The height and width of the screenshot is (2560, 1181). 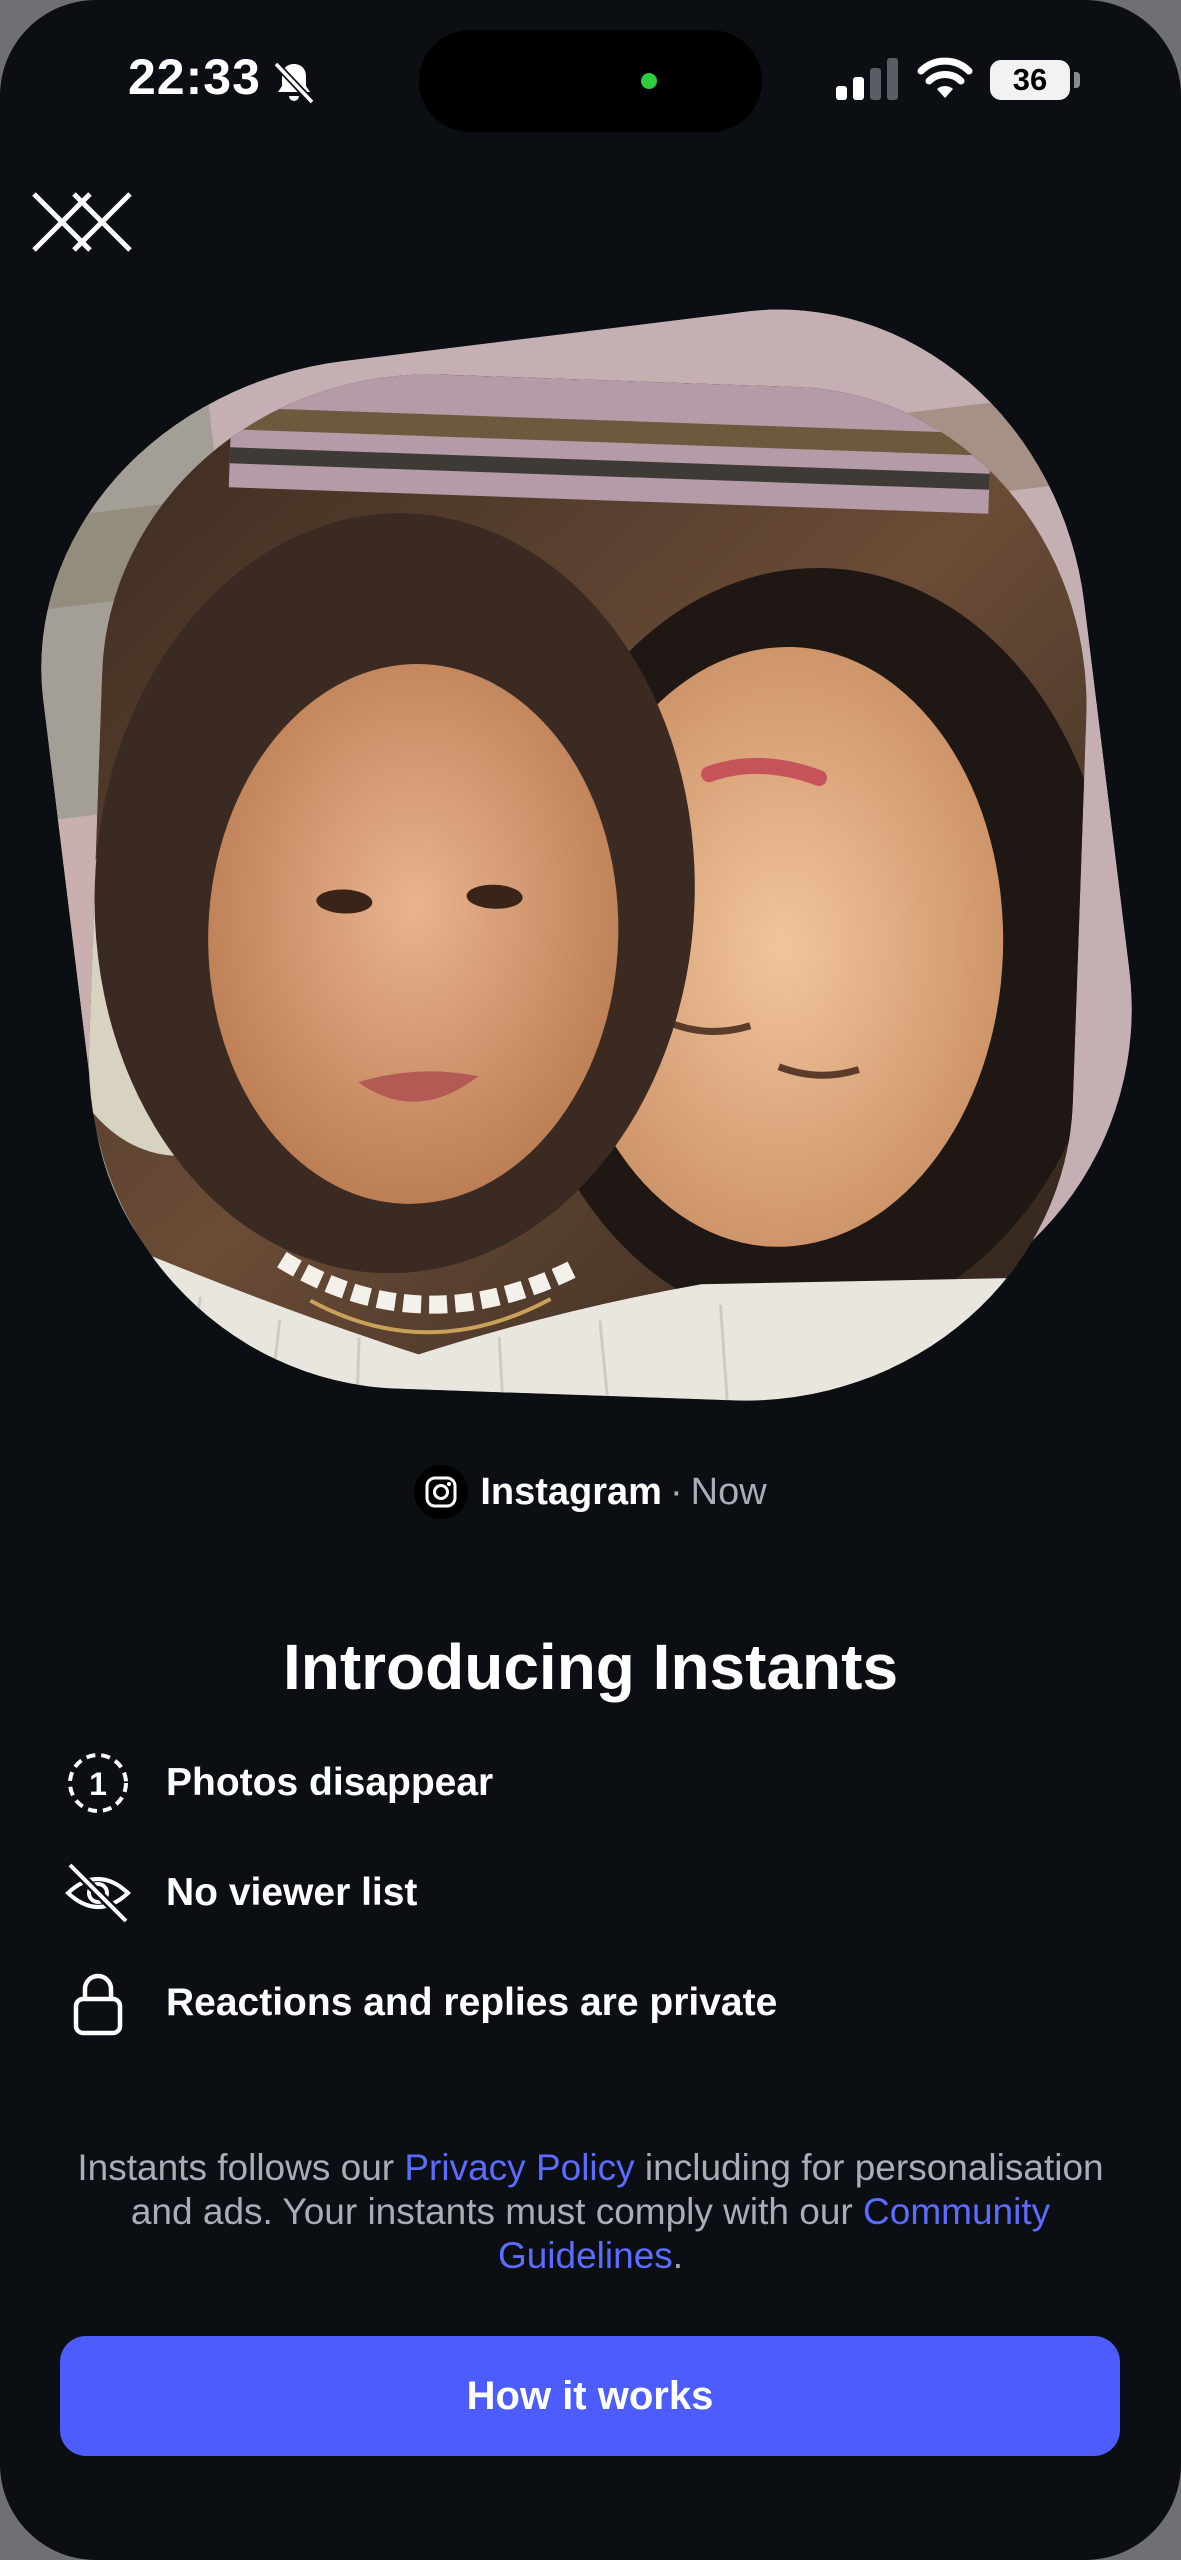 I want to click on feature-label: Reactions and replies are private, so click(x=472, y=2002).